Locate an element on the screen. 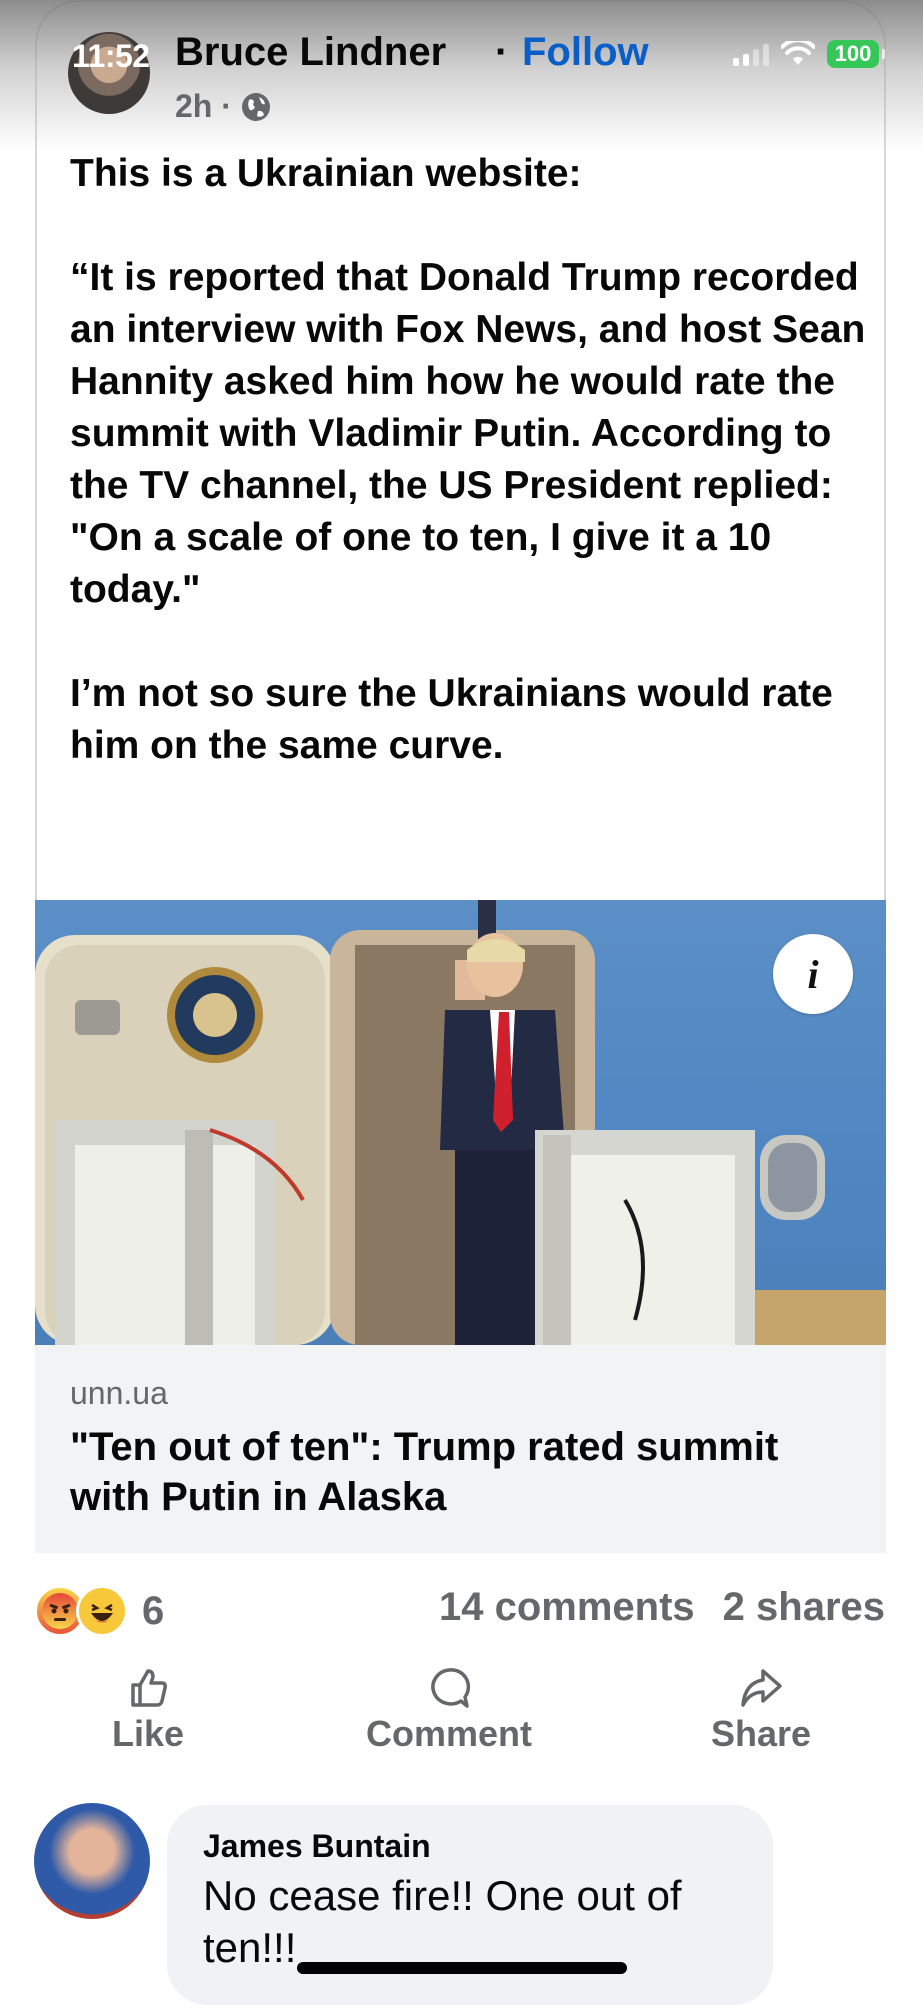 This screenshot has width=923, height=2005. shares-count: 2 shares is located at coordinates (804, 1607).